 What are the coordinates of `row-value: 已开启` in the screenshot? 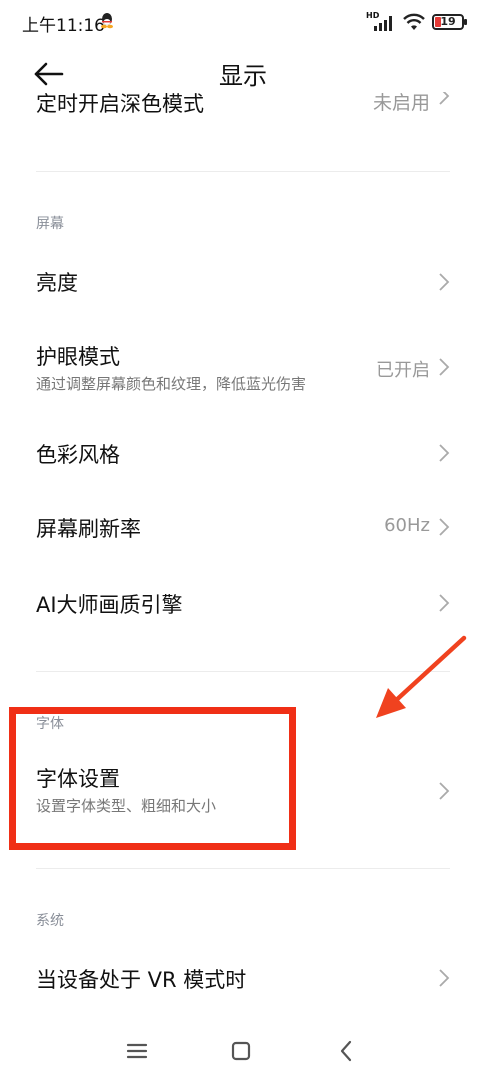 It's located at (403, 370).